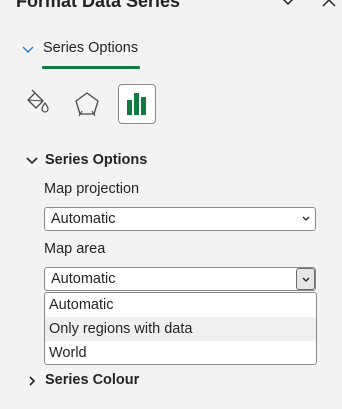 The height and width of the screenshot is (409, 342). Describe the element at coordinates (91, 67) in the screenshot. I see `tab-active-indicator` at that location.